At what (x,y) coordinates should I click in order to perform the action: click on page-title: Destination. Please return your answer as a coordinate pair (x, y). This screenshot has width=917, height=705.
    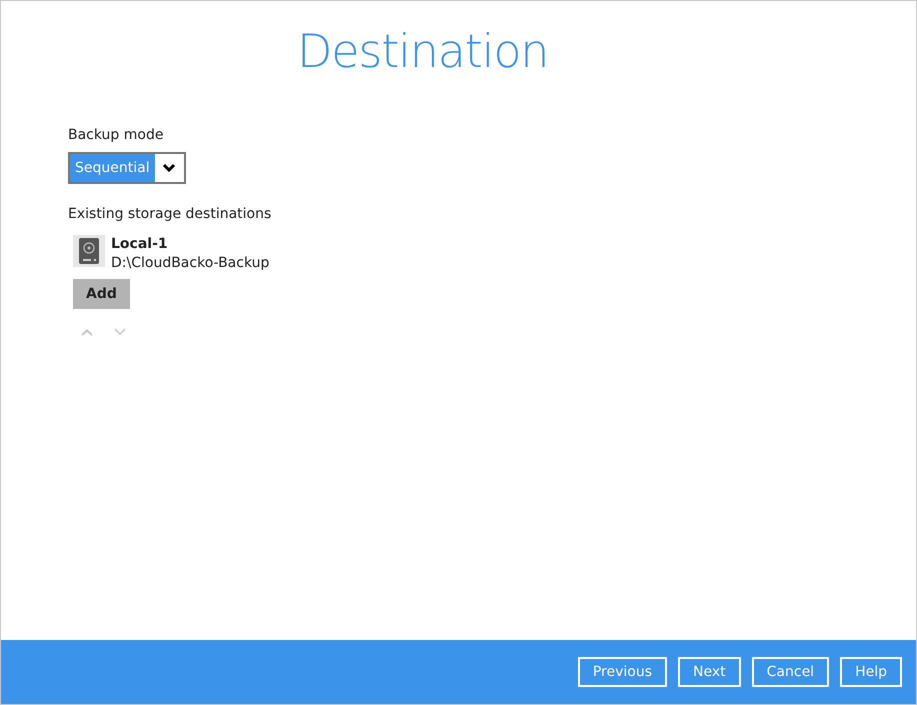
    Looking at the image, I should click on (422, 51).